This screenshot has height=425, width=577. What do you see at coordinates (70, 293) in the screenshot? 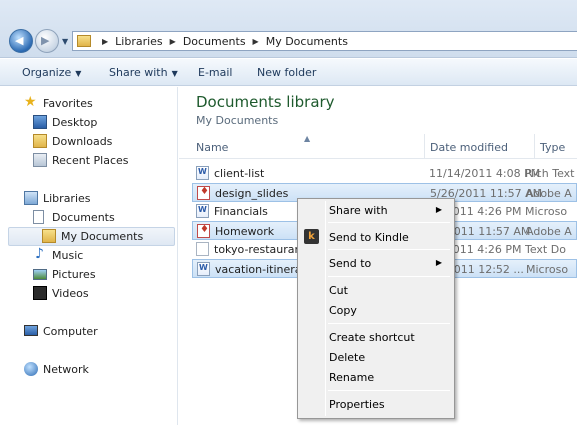
I see `nav-item-label: Videos` at bounding box center [70, 293].